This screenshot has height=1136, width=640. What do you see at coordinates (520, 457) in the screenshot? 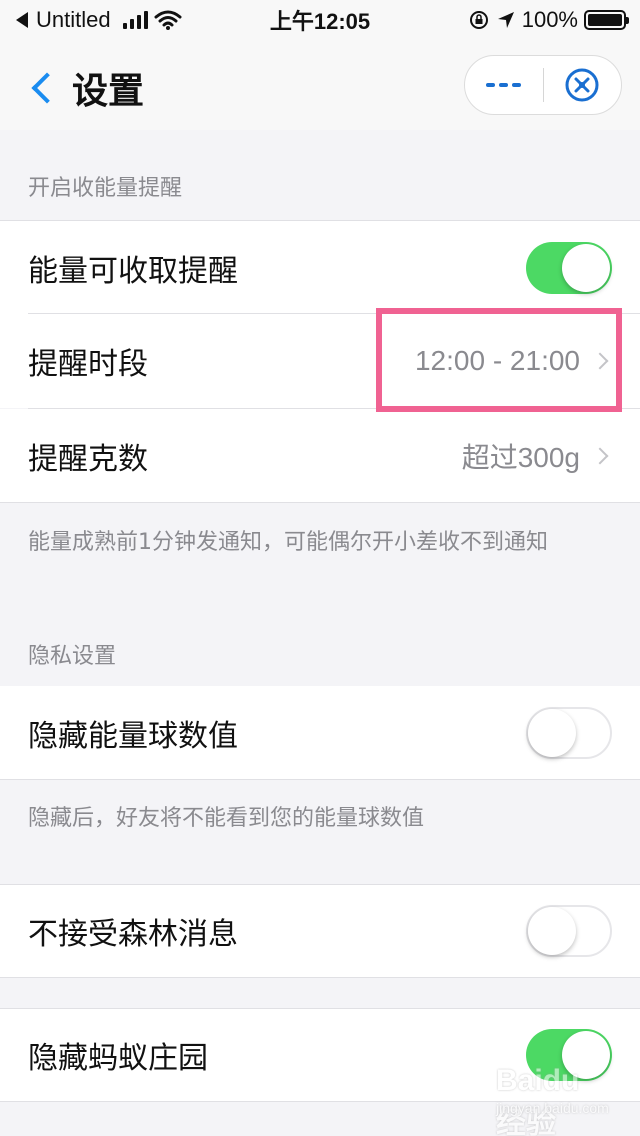
I see `reminder-grams-value: 超过300g` at bounding box center [520, 457].